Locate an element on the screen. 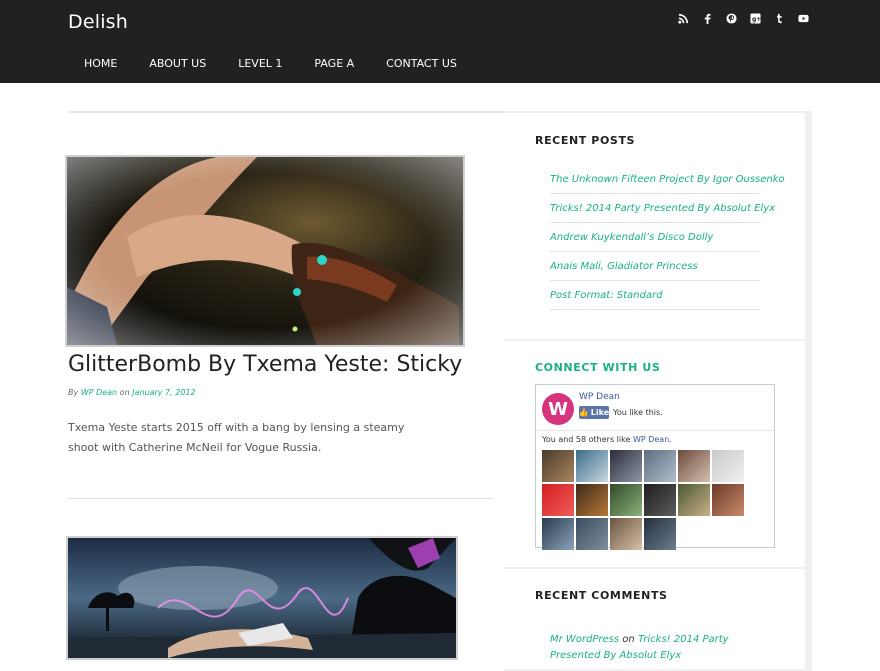  pinterest-icon is located at coordinates (731, 18).